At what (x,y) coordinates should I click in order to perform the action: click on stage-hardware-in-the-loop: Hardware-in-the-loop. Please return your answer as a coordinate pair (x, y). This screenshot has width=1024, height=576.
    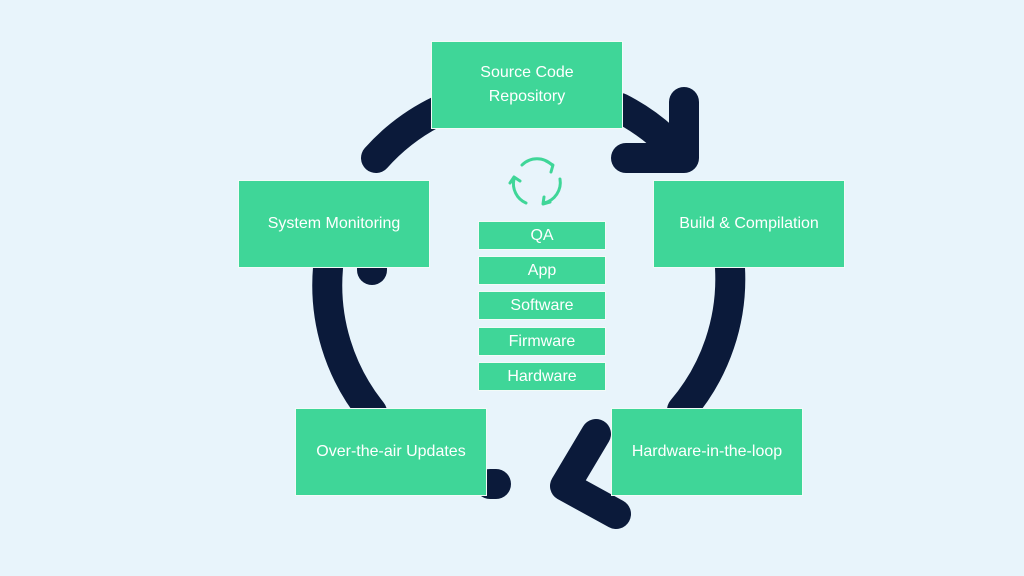
    Looking at the image, I should click on (707, 452).